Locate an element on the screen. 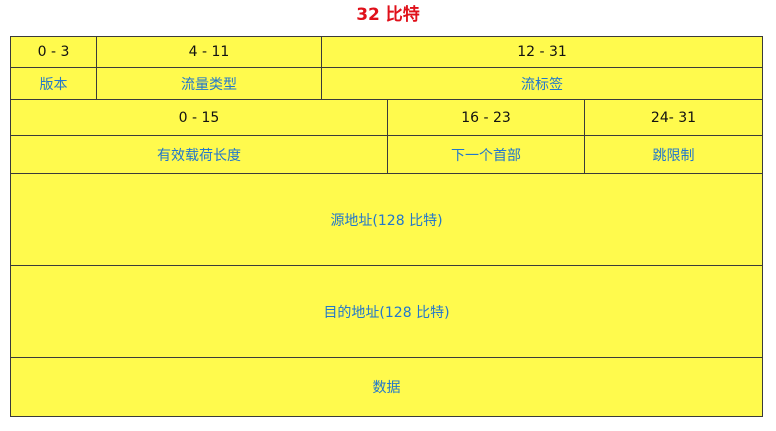  bits-traffic-class: 4 - 11 is located at coordinates (209, 52).